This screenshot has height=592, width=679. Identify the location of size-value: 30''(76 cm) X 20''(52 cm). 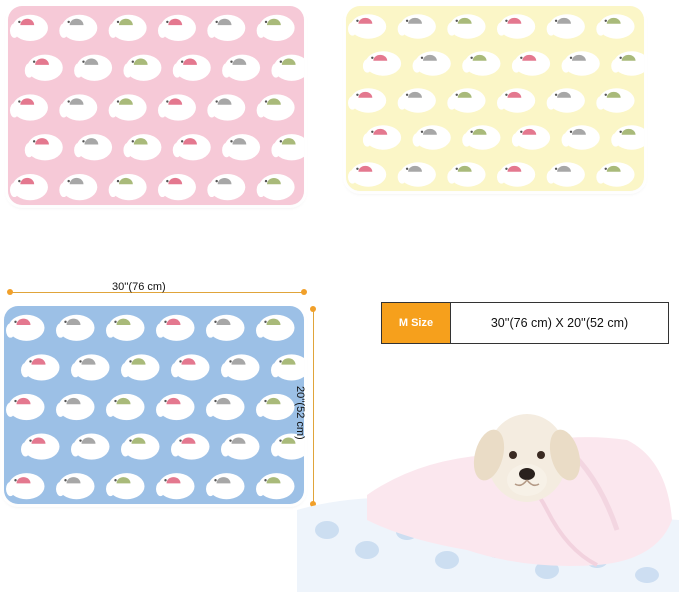
(559, 323).